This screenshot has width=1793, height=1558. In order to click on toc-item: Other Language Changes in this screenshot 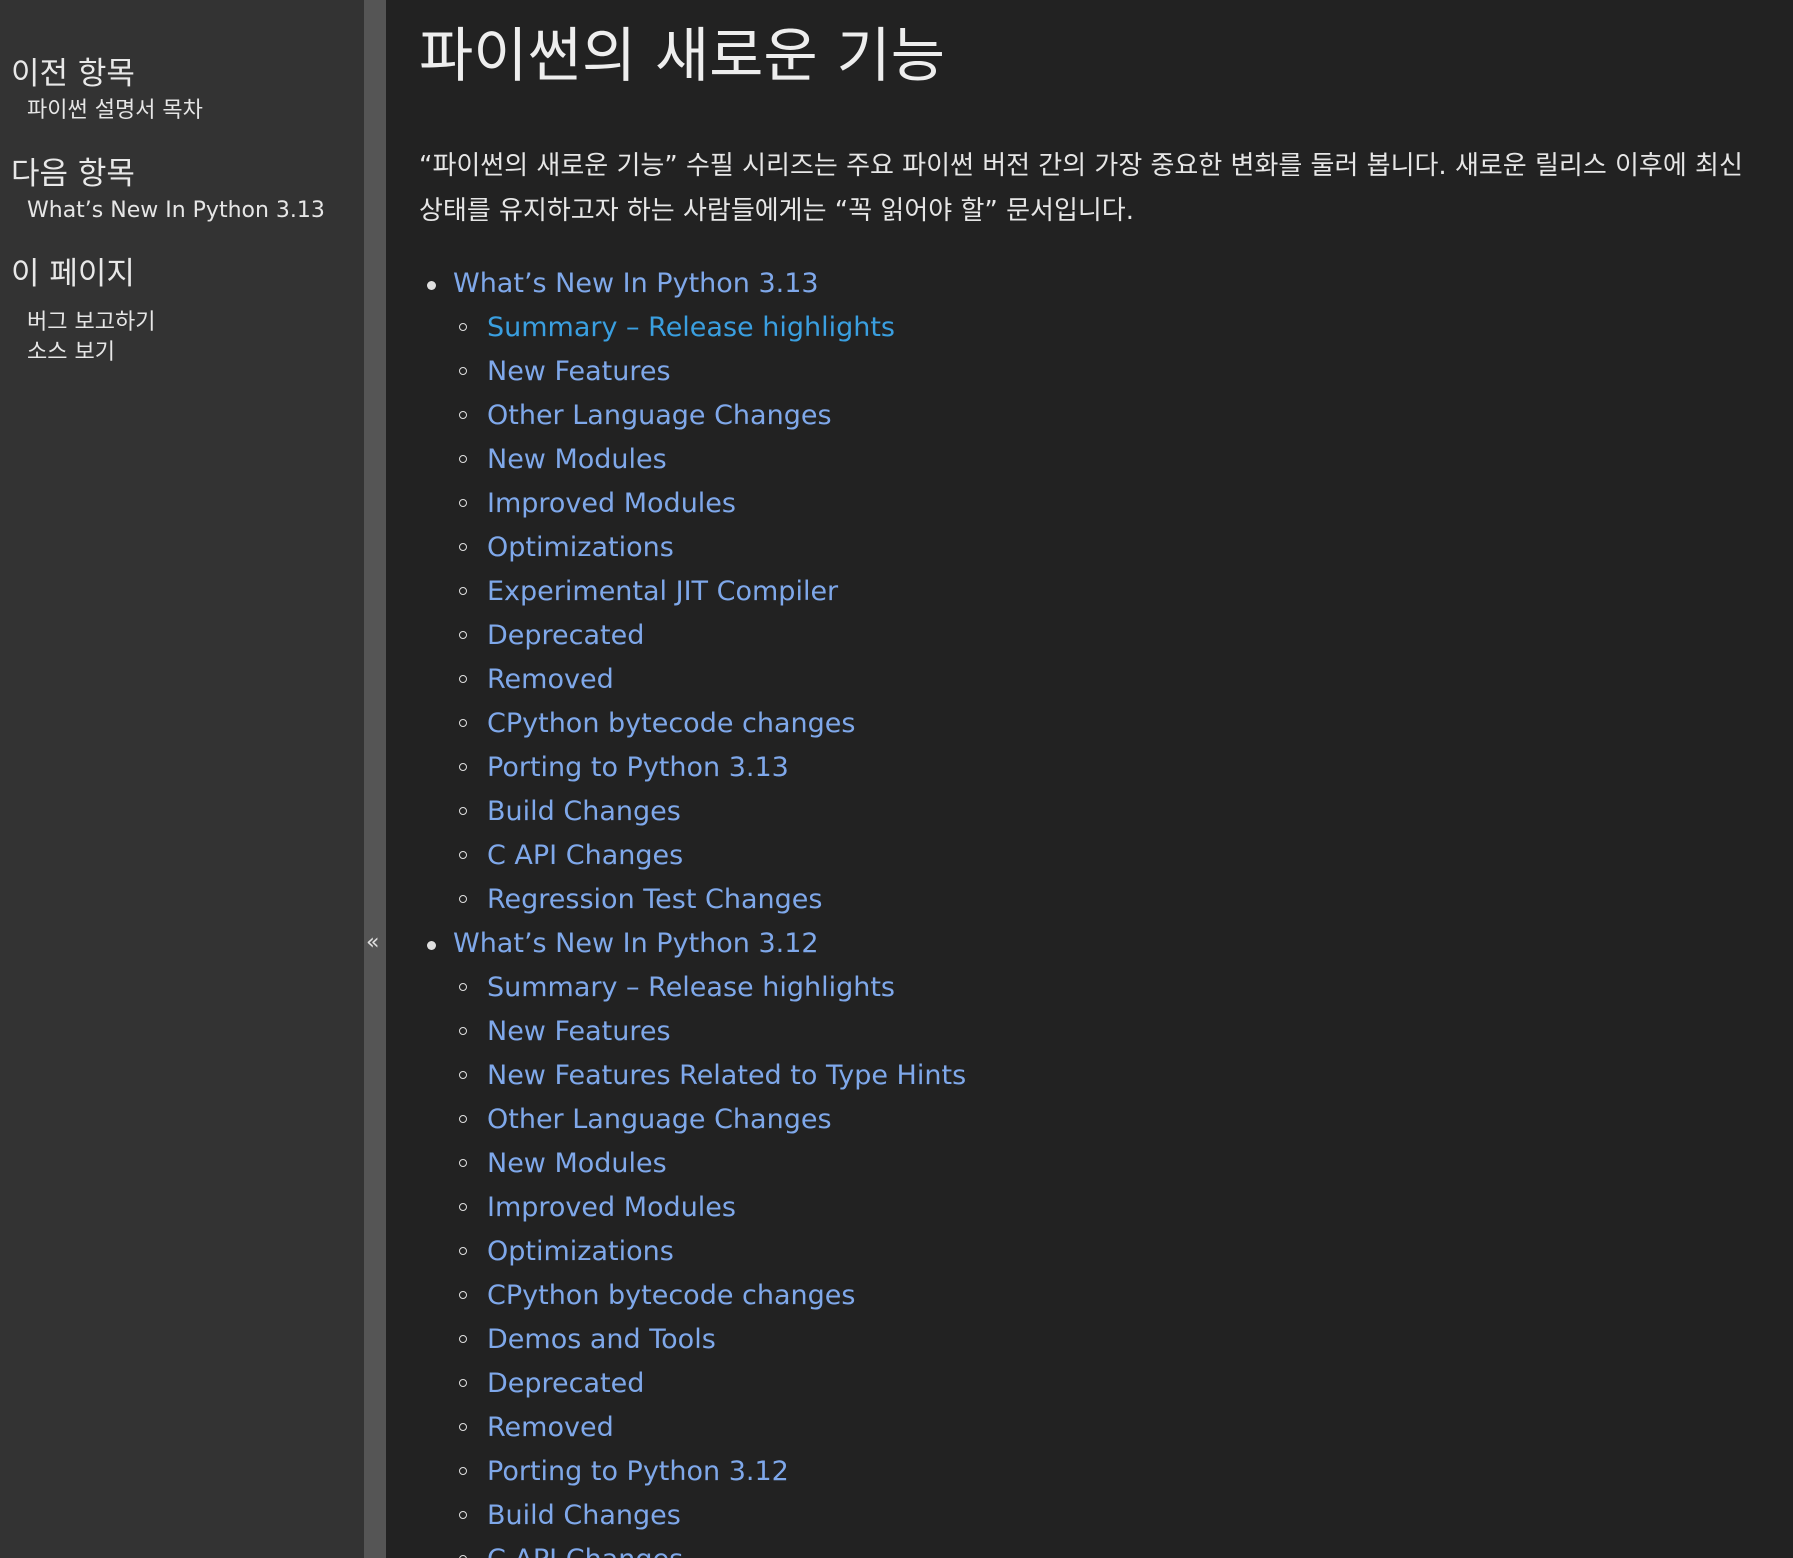, I will do `click(1096, 1120)`.